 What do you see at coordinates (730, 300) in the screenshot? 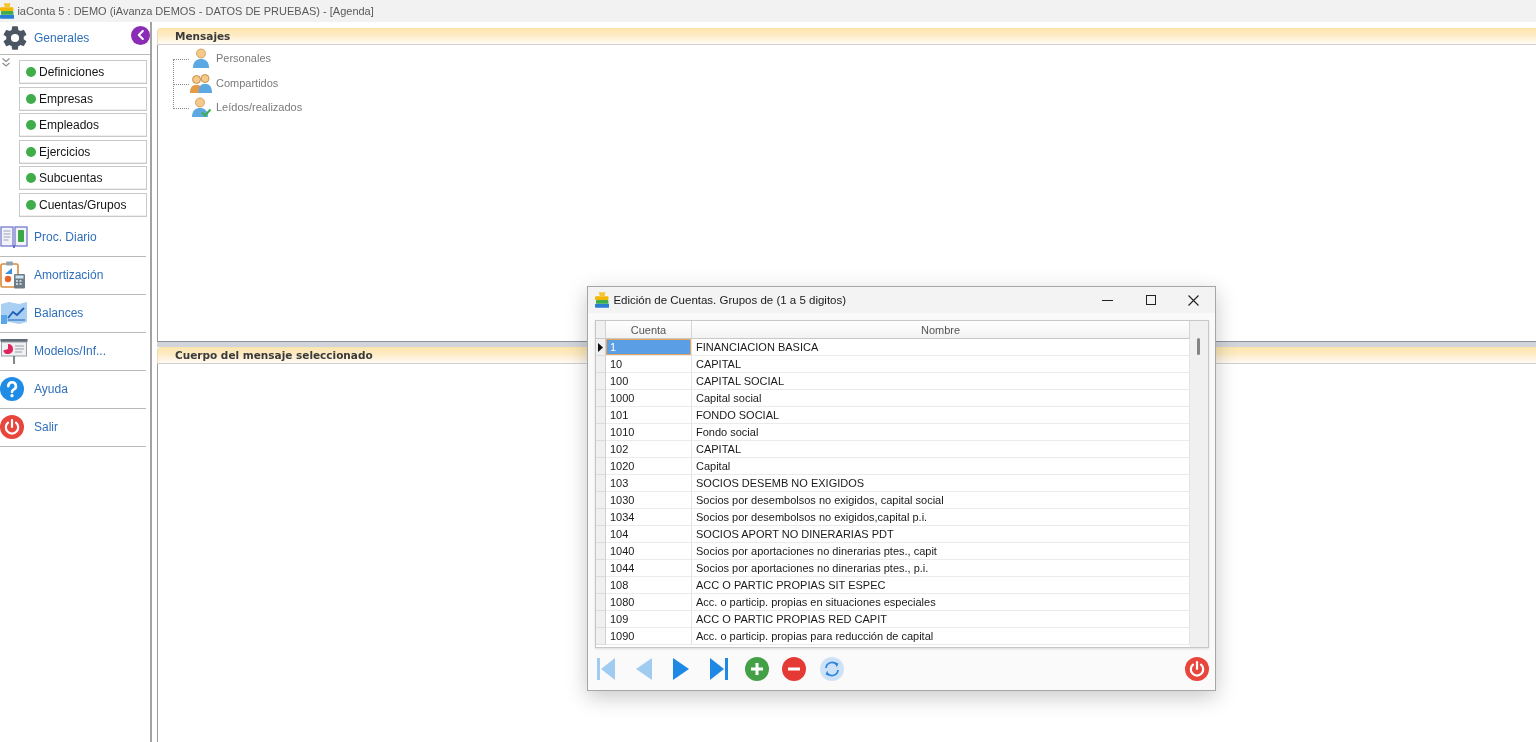
I see `dialog-title: Edición de Cuentas. Grupos de (1 a 5 digitos)` at bounding box center [730, 300].